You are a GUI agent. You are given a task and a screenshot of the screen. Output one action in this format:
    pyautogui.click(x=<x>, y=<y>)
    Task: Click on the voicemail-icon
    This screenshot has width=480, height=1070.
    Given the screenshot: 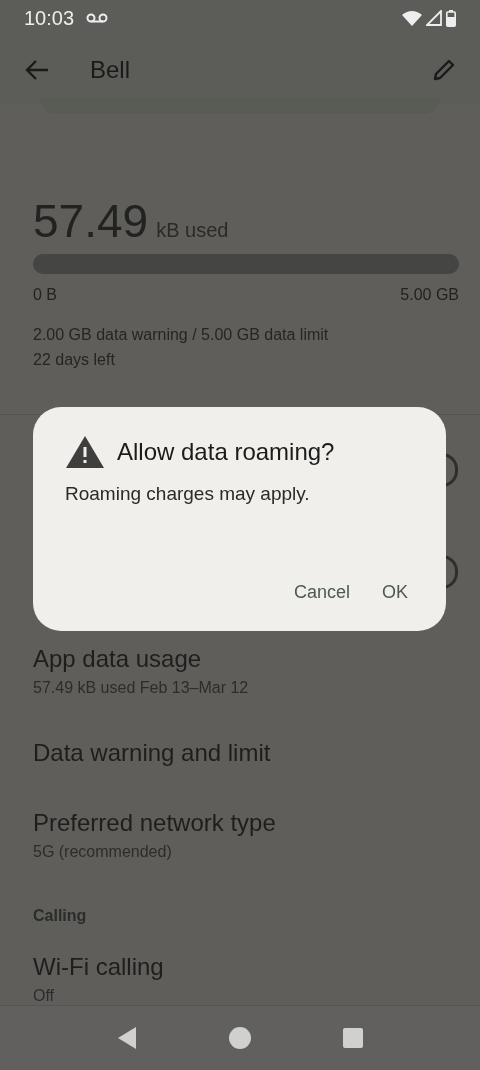 What is the action you would take?
    pyautogui.click(x=97, y=18)
    